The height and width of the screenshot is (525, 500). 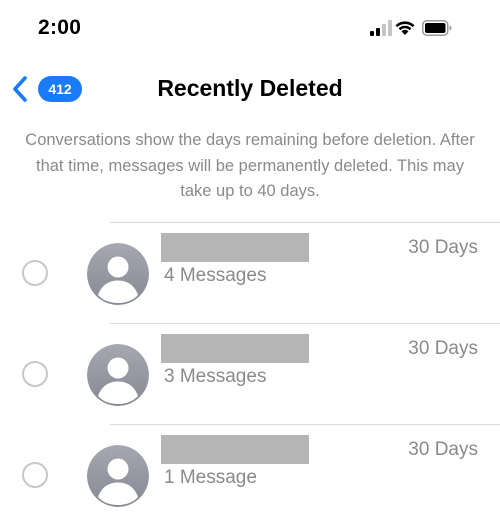 I want to click on nav-bar: 412 Recently Deleted, so click(x=250, y=89).